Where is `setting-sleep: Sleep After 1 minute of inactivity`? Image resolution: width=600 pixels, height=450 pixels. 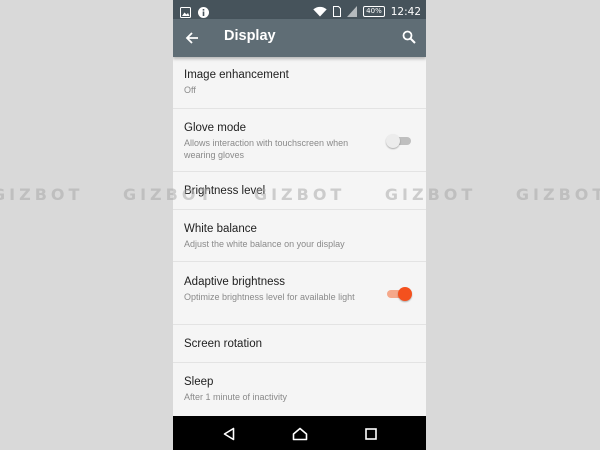 setting-sleep: Sleep After 1 minute of inactivity is located at coordinates (299, 389).